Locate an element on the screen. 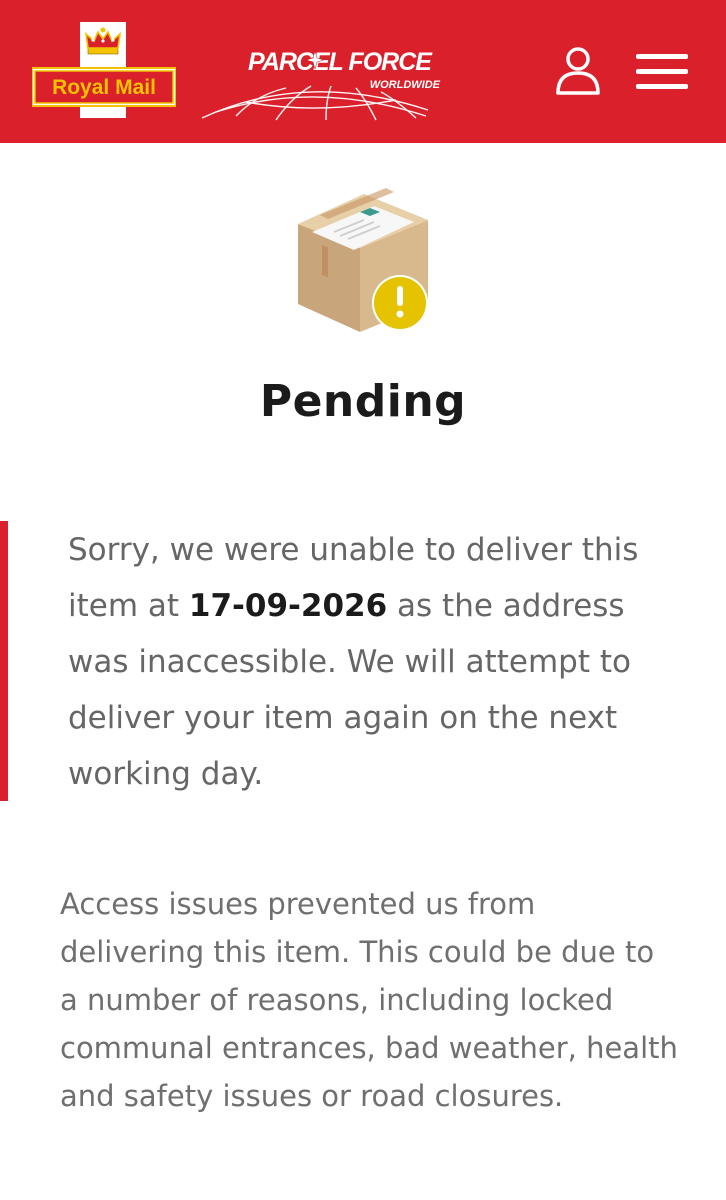 This screenshot has width=726, height=1200. delivery-date: 17-09-2026 is located at coordinates (288, 606).